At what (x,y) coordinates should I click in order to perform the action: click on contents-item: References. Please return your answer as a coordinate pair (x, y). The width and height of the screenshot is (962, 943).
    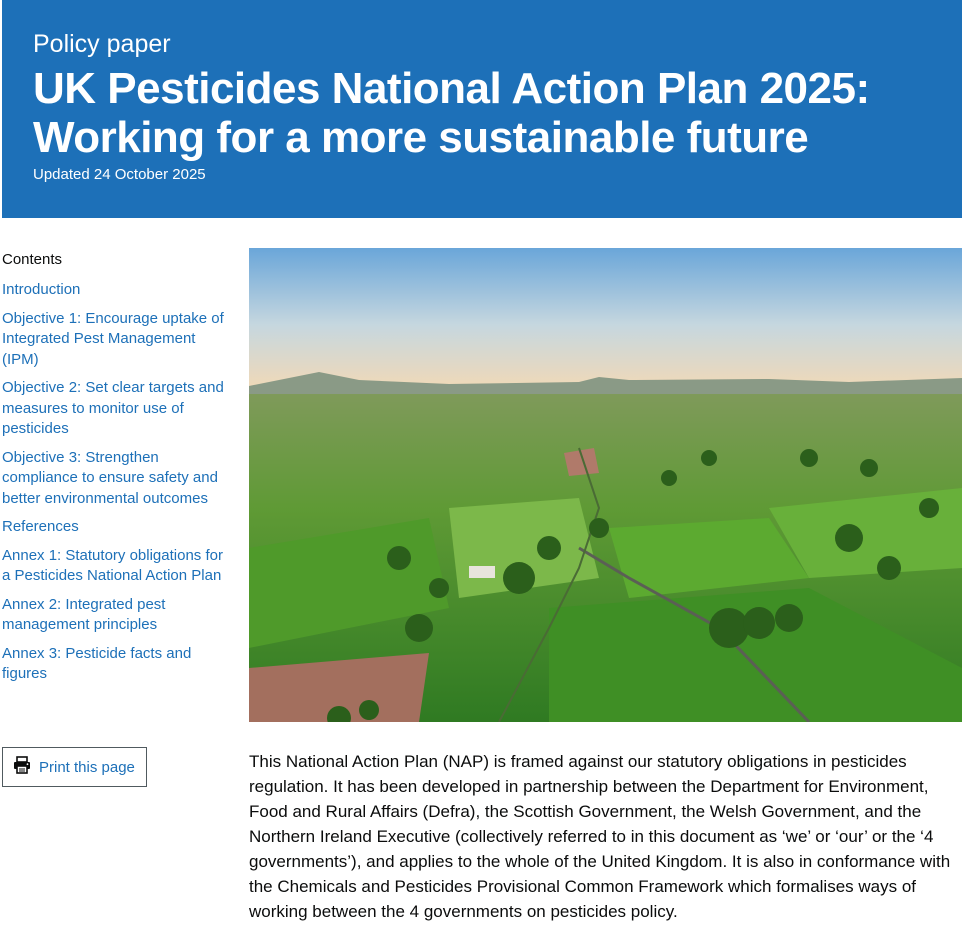
    Looking at the image, I should click on (114, 527).